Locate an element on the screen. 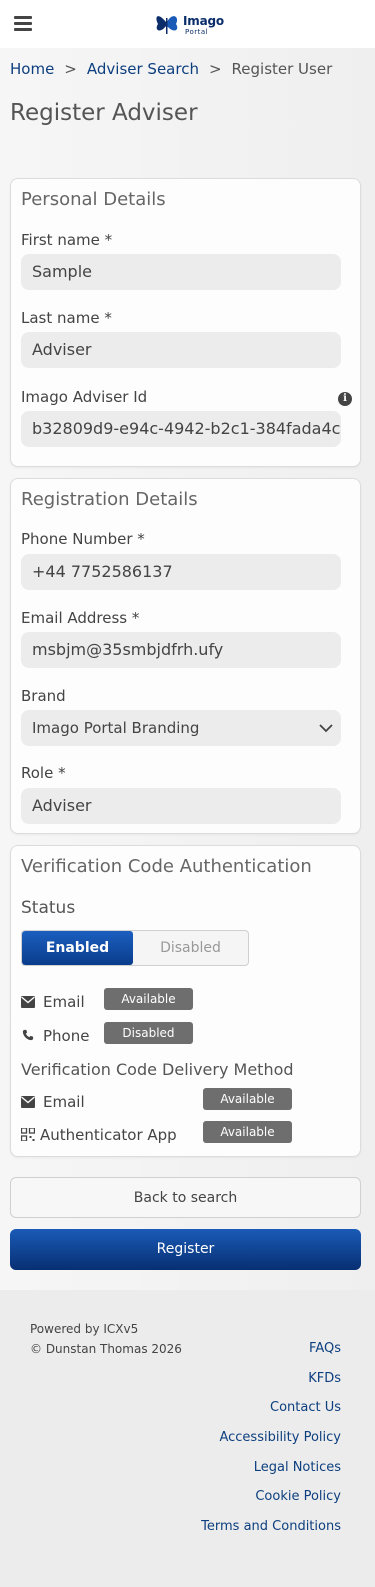 Image resolution: width=375 pixels, height=1587 pixels. last-name-input: Adviser is located at coordinates (181, 350).